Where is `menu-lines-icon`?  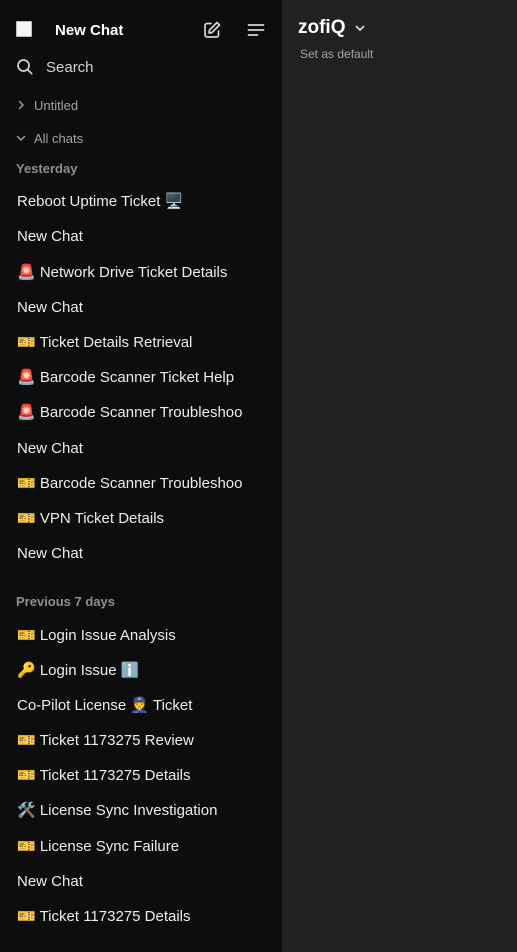
menu-lines-icon is located at coordinates (256, 30).